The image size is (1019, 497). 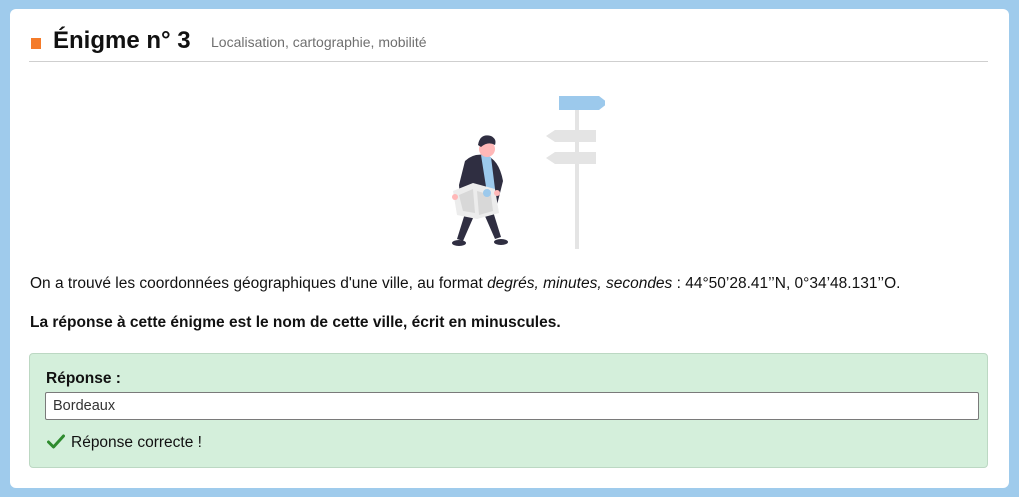 What do you see at coordinates (319, 42) in the screenshot?
I see `page-subtitle: Localisation, cartographie, mobilité` at bounding box center [319, 42].